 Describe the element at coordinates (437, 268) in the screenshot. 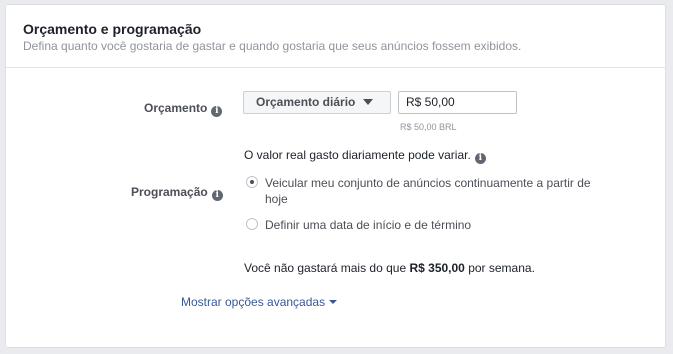

I see `weekly-spend-amount: R$ 350,00` at that location.